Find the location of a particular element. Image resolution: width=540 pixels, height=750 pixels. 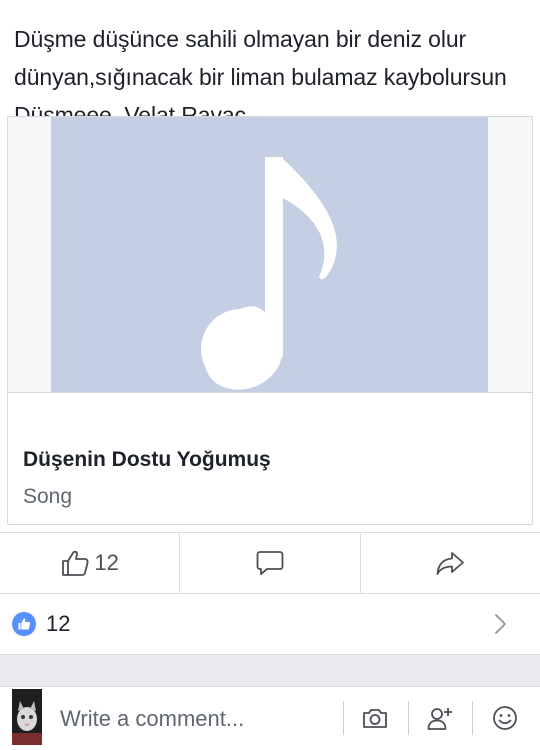

avatar is located at coordinates (27, 717).